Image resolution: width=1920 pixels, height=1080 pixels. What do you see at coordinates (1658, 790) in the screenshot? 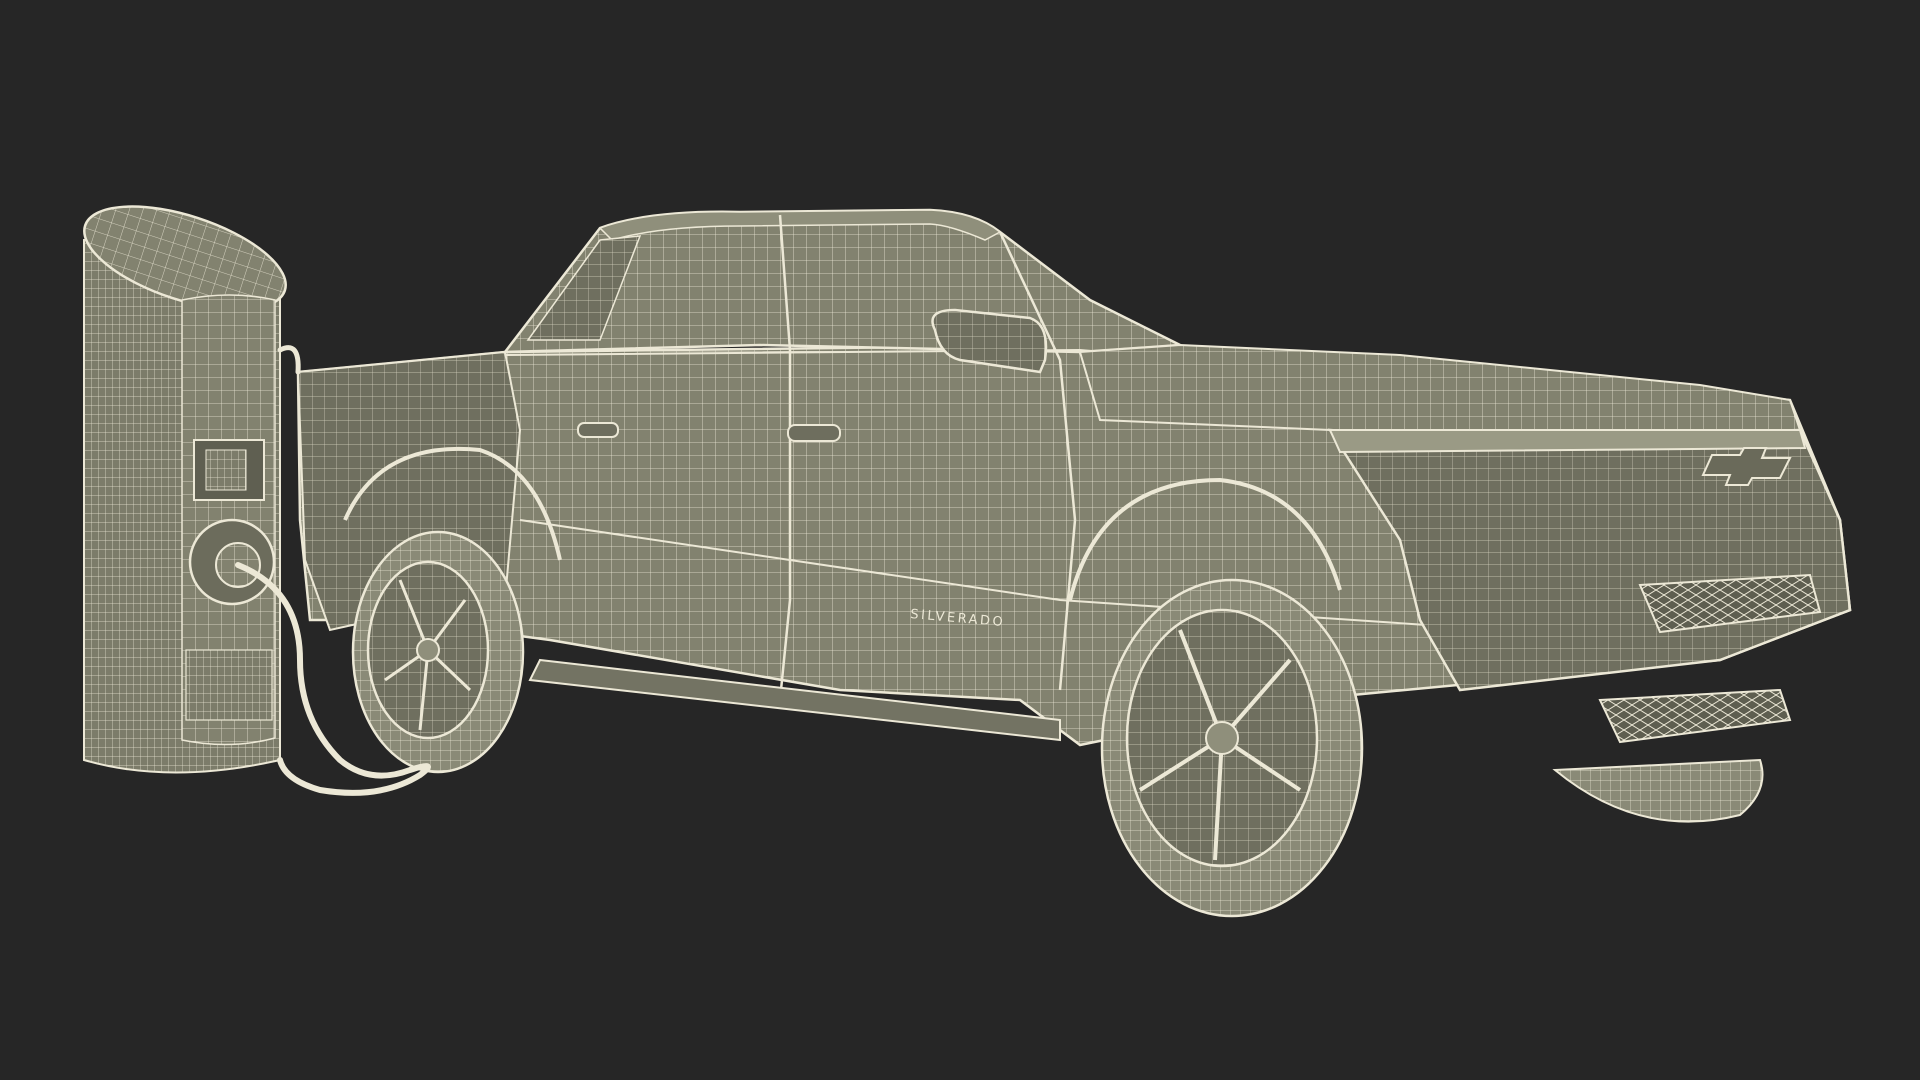
I see `far-front-wheel` at bounding box center [1658, 790].